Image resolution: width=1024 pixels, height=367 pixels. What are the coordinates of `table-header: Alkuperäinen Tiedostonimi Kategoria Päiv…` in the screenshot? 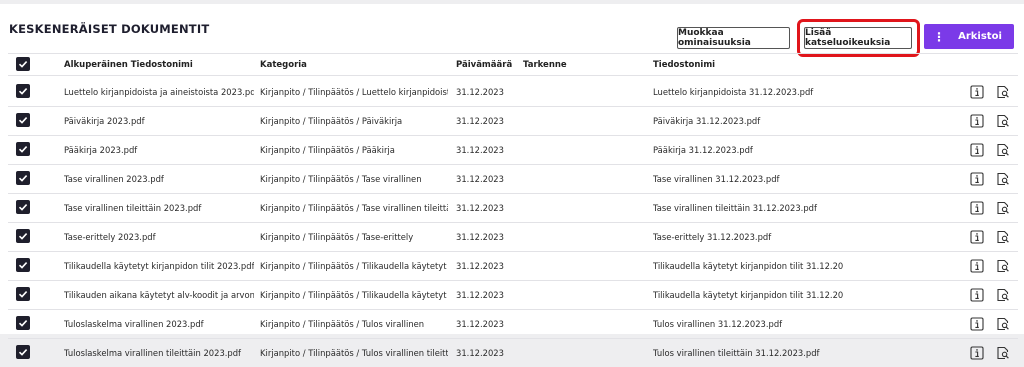 It's located at (512, 64).